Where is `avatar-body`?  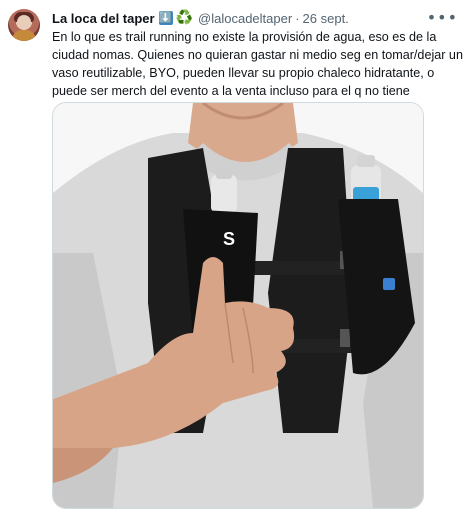
avatar-body is located at coordinates (24, 35).